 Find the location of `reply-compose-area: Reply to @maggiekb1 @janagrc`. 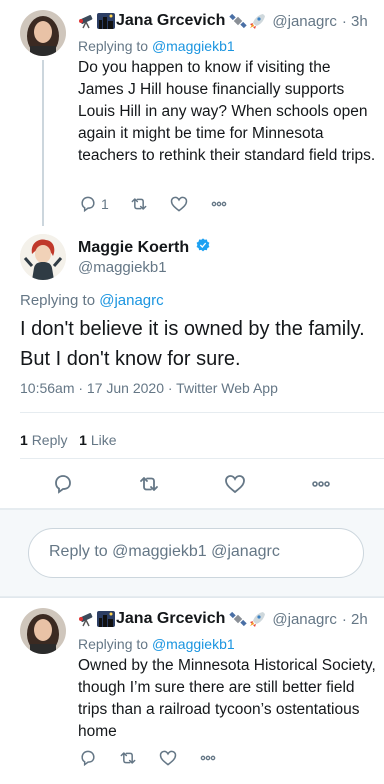

reply-compose-area: Reply to @maggiekb1 @janagrc is located at coordinates (192, 553).